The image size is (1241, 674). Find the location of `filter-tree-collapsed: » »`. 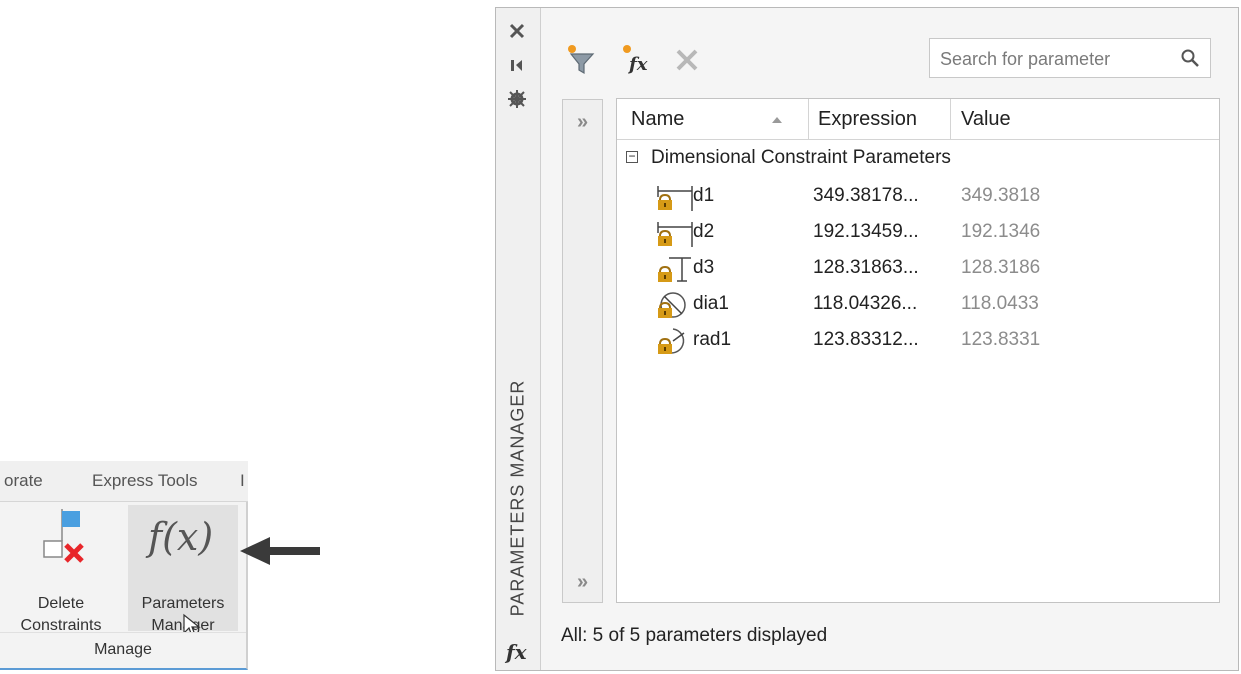

filter-tree-collapsed: » » is located at coordinates (582, 351).